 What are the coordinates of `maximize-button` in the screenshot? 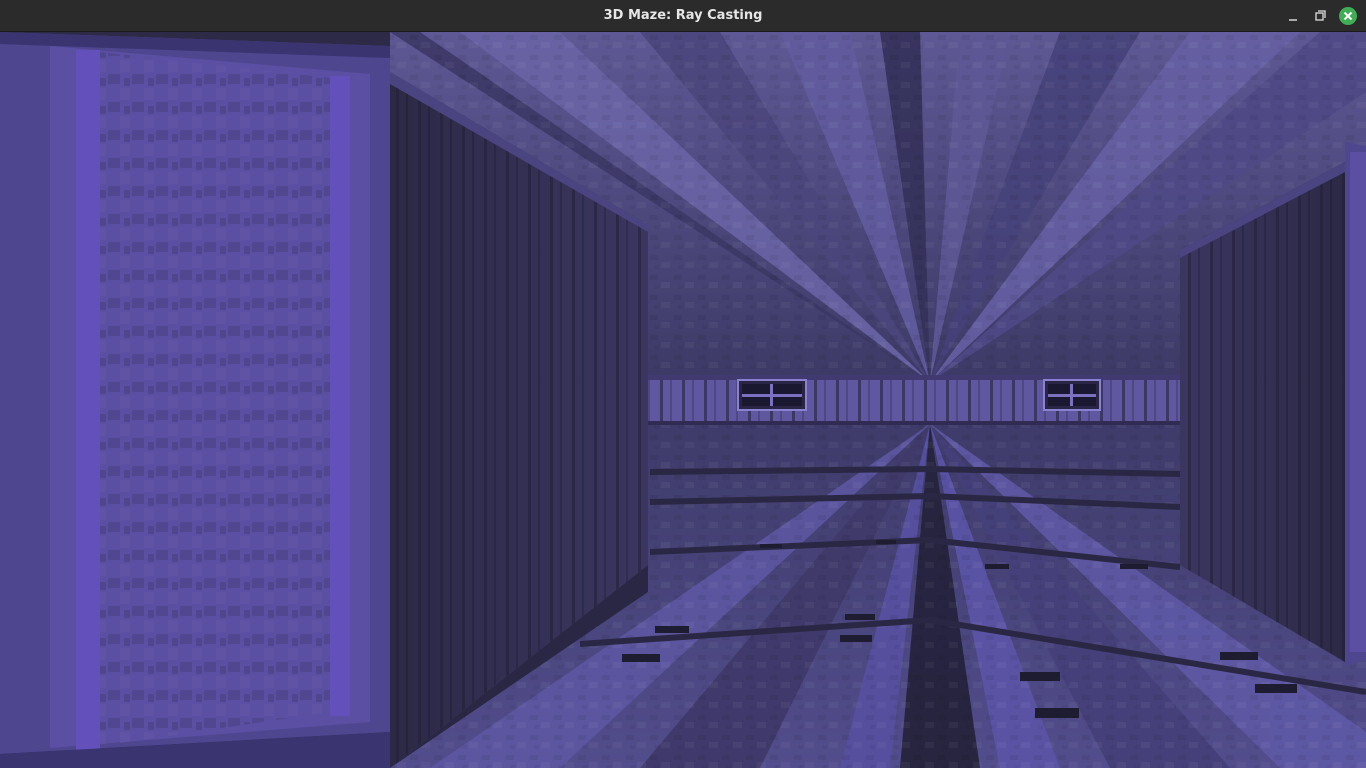 It's located at (1320, 16).